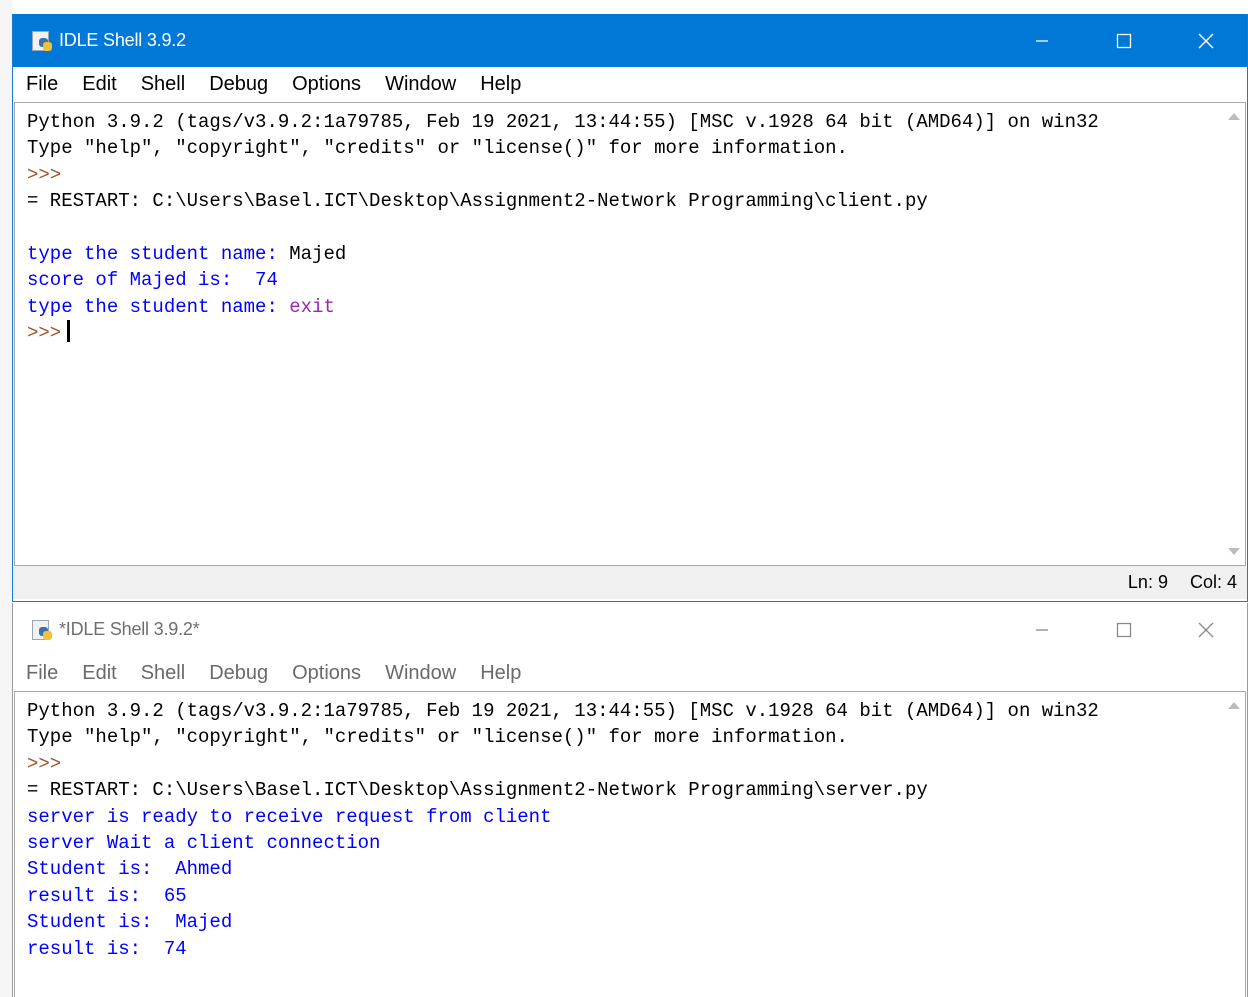 This screenshot has width=1248, height=997. What do you see at coordinates (621, 869) in the screenshot?
I see `shell-line: Student is: Ahmed` at bounding box center [621, 869].